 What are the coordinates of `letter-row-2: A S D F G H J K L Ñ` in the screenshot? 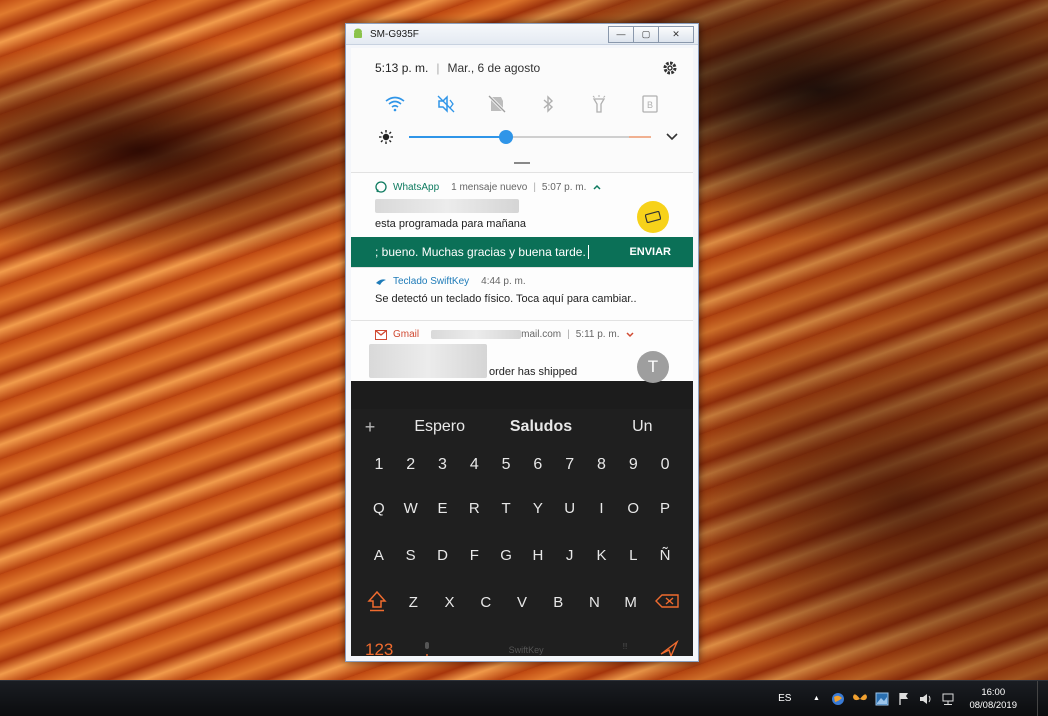 It's located at (522, 555).